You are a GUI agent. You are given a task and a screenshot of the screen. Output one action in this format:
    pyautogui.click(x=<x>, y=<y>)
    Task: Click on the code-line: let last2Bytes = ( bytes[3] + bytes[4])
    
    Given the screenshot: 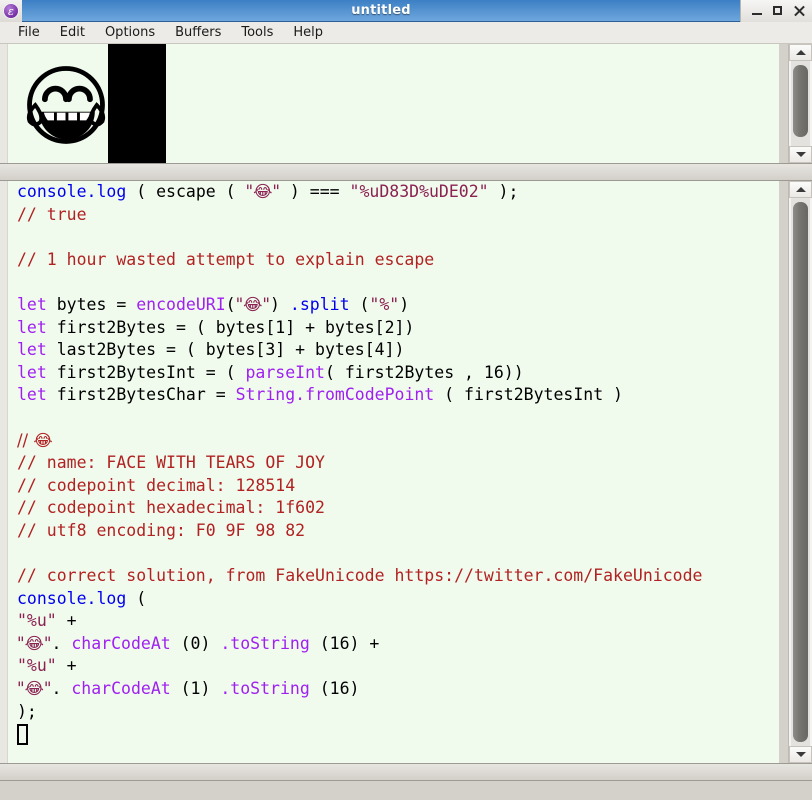 What is the action you would take?
    pyautogui.click(x=359, y=350)
    